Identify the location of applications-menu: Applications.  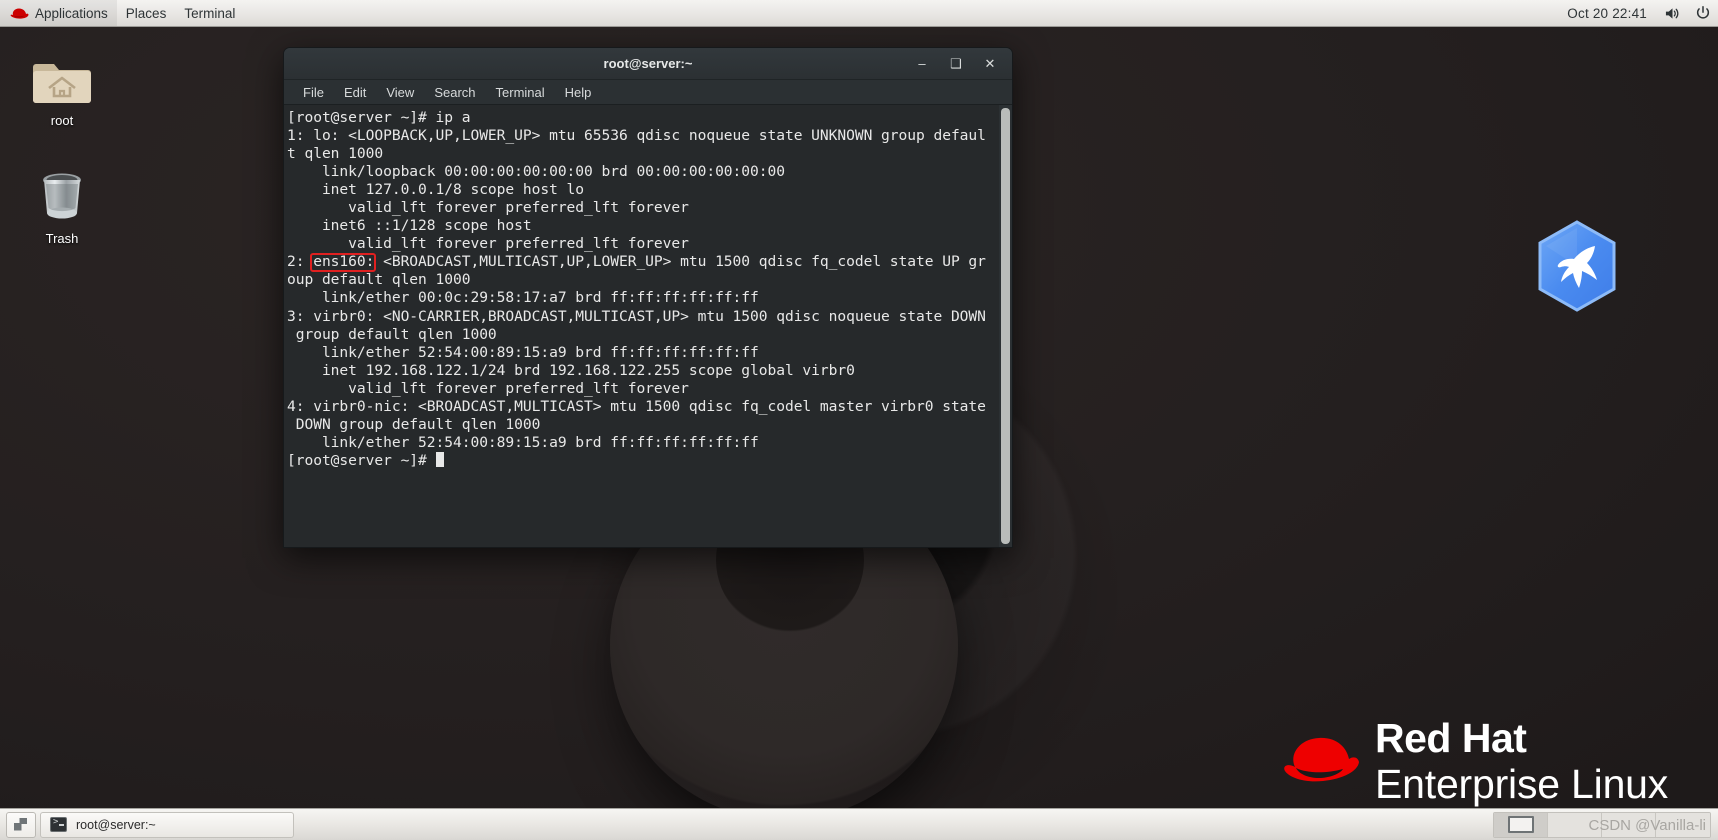
(58, 13).